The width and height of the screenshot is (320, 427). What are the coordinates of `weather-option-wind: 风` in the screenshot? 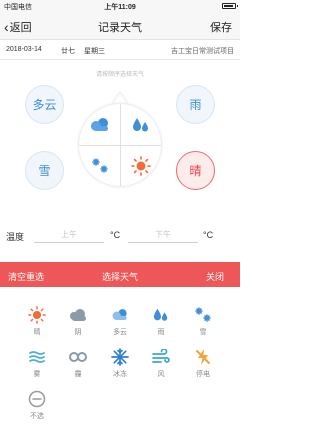 It's located at (161, 362).